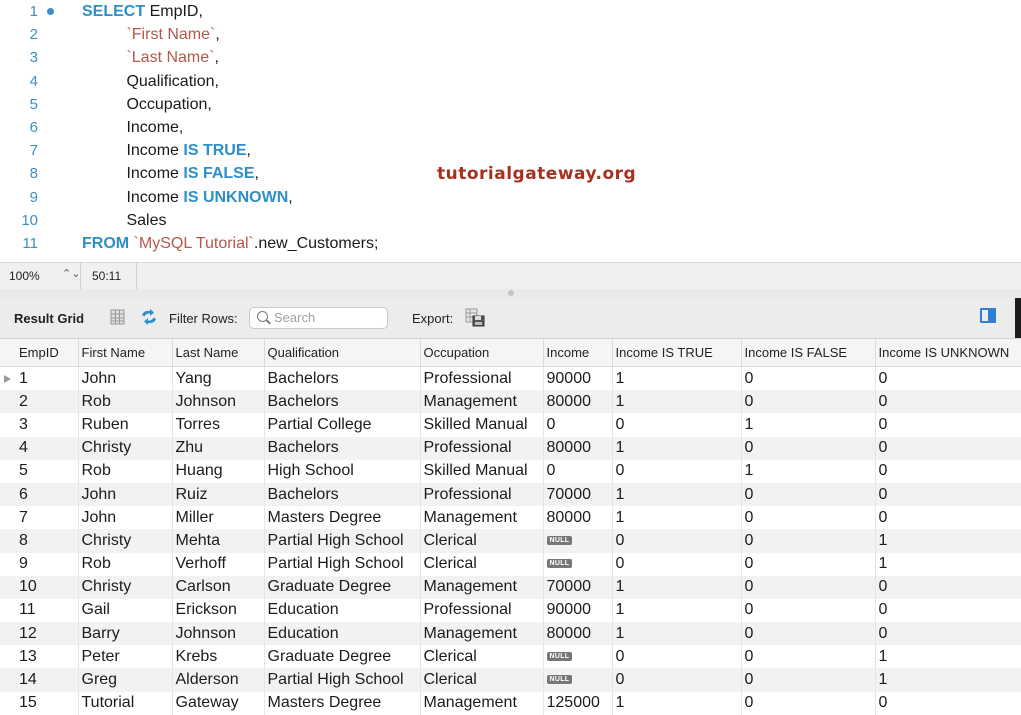 Image resolution: width=1021 pixels, height=715 pixels. Describe the element at coordinates (117, 317) in the screenshot. I see `grid-view-icon` at that location.